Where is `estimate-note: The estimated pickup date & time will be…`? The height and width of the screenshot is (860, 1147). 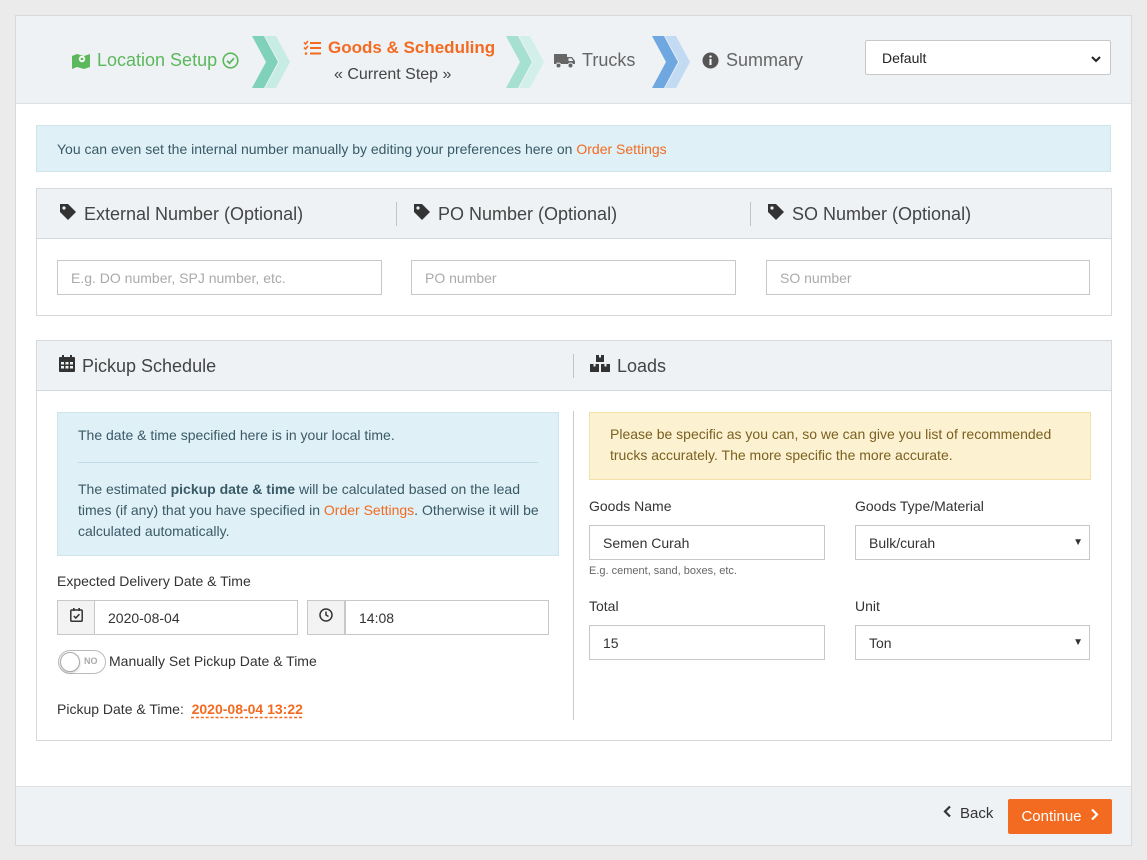 estimate-note: The estimated pickup date & time will be… is located at coordinates (313, 510).